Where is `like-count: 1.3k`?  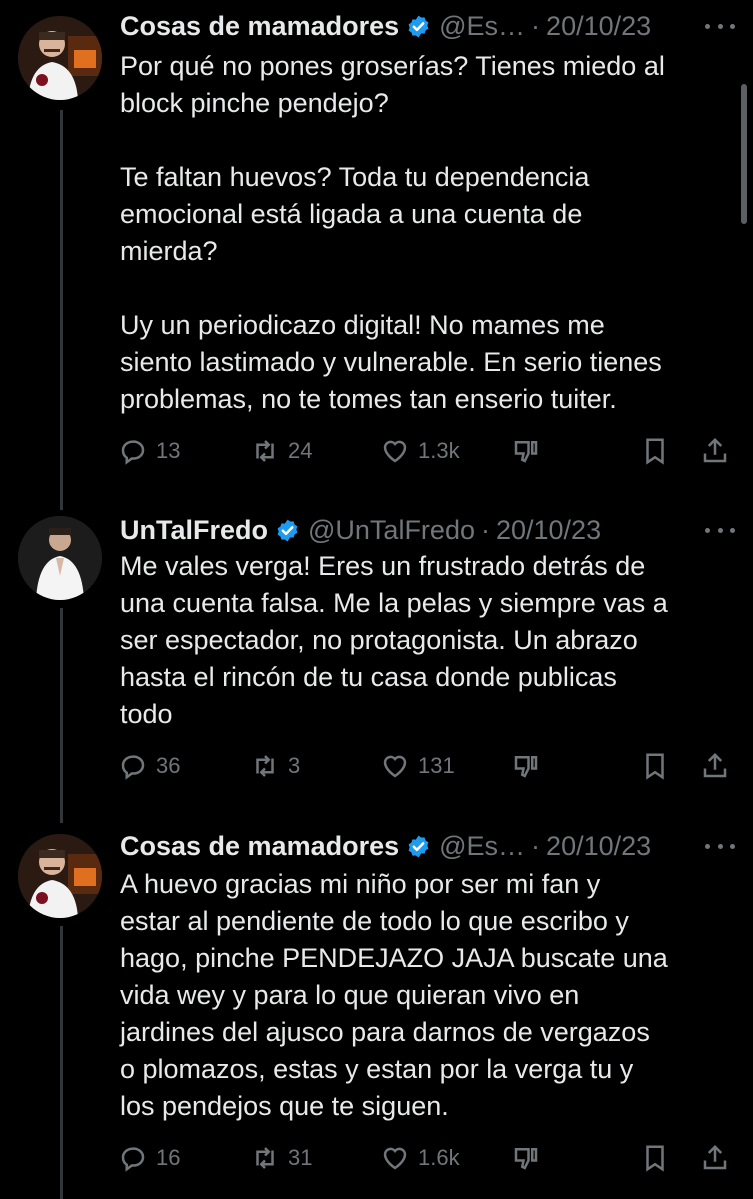
like-count: 1.3k is located at coordinates (439, 450).